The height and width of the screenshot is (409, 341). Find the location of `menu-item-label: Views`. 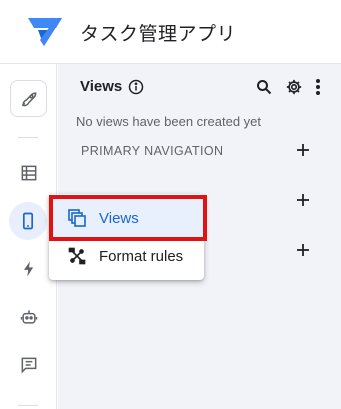

menu-item-label: Views is located at coordinates (119, 218).